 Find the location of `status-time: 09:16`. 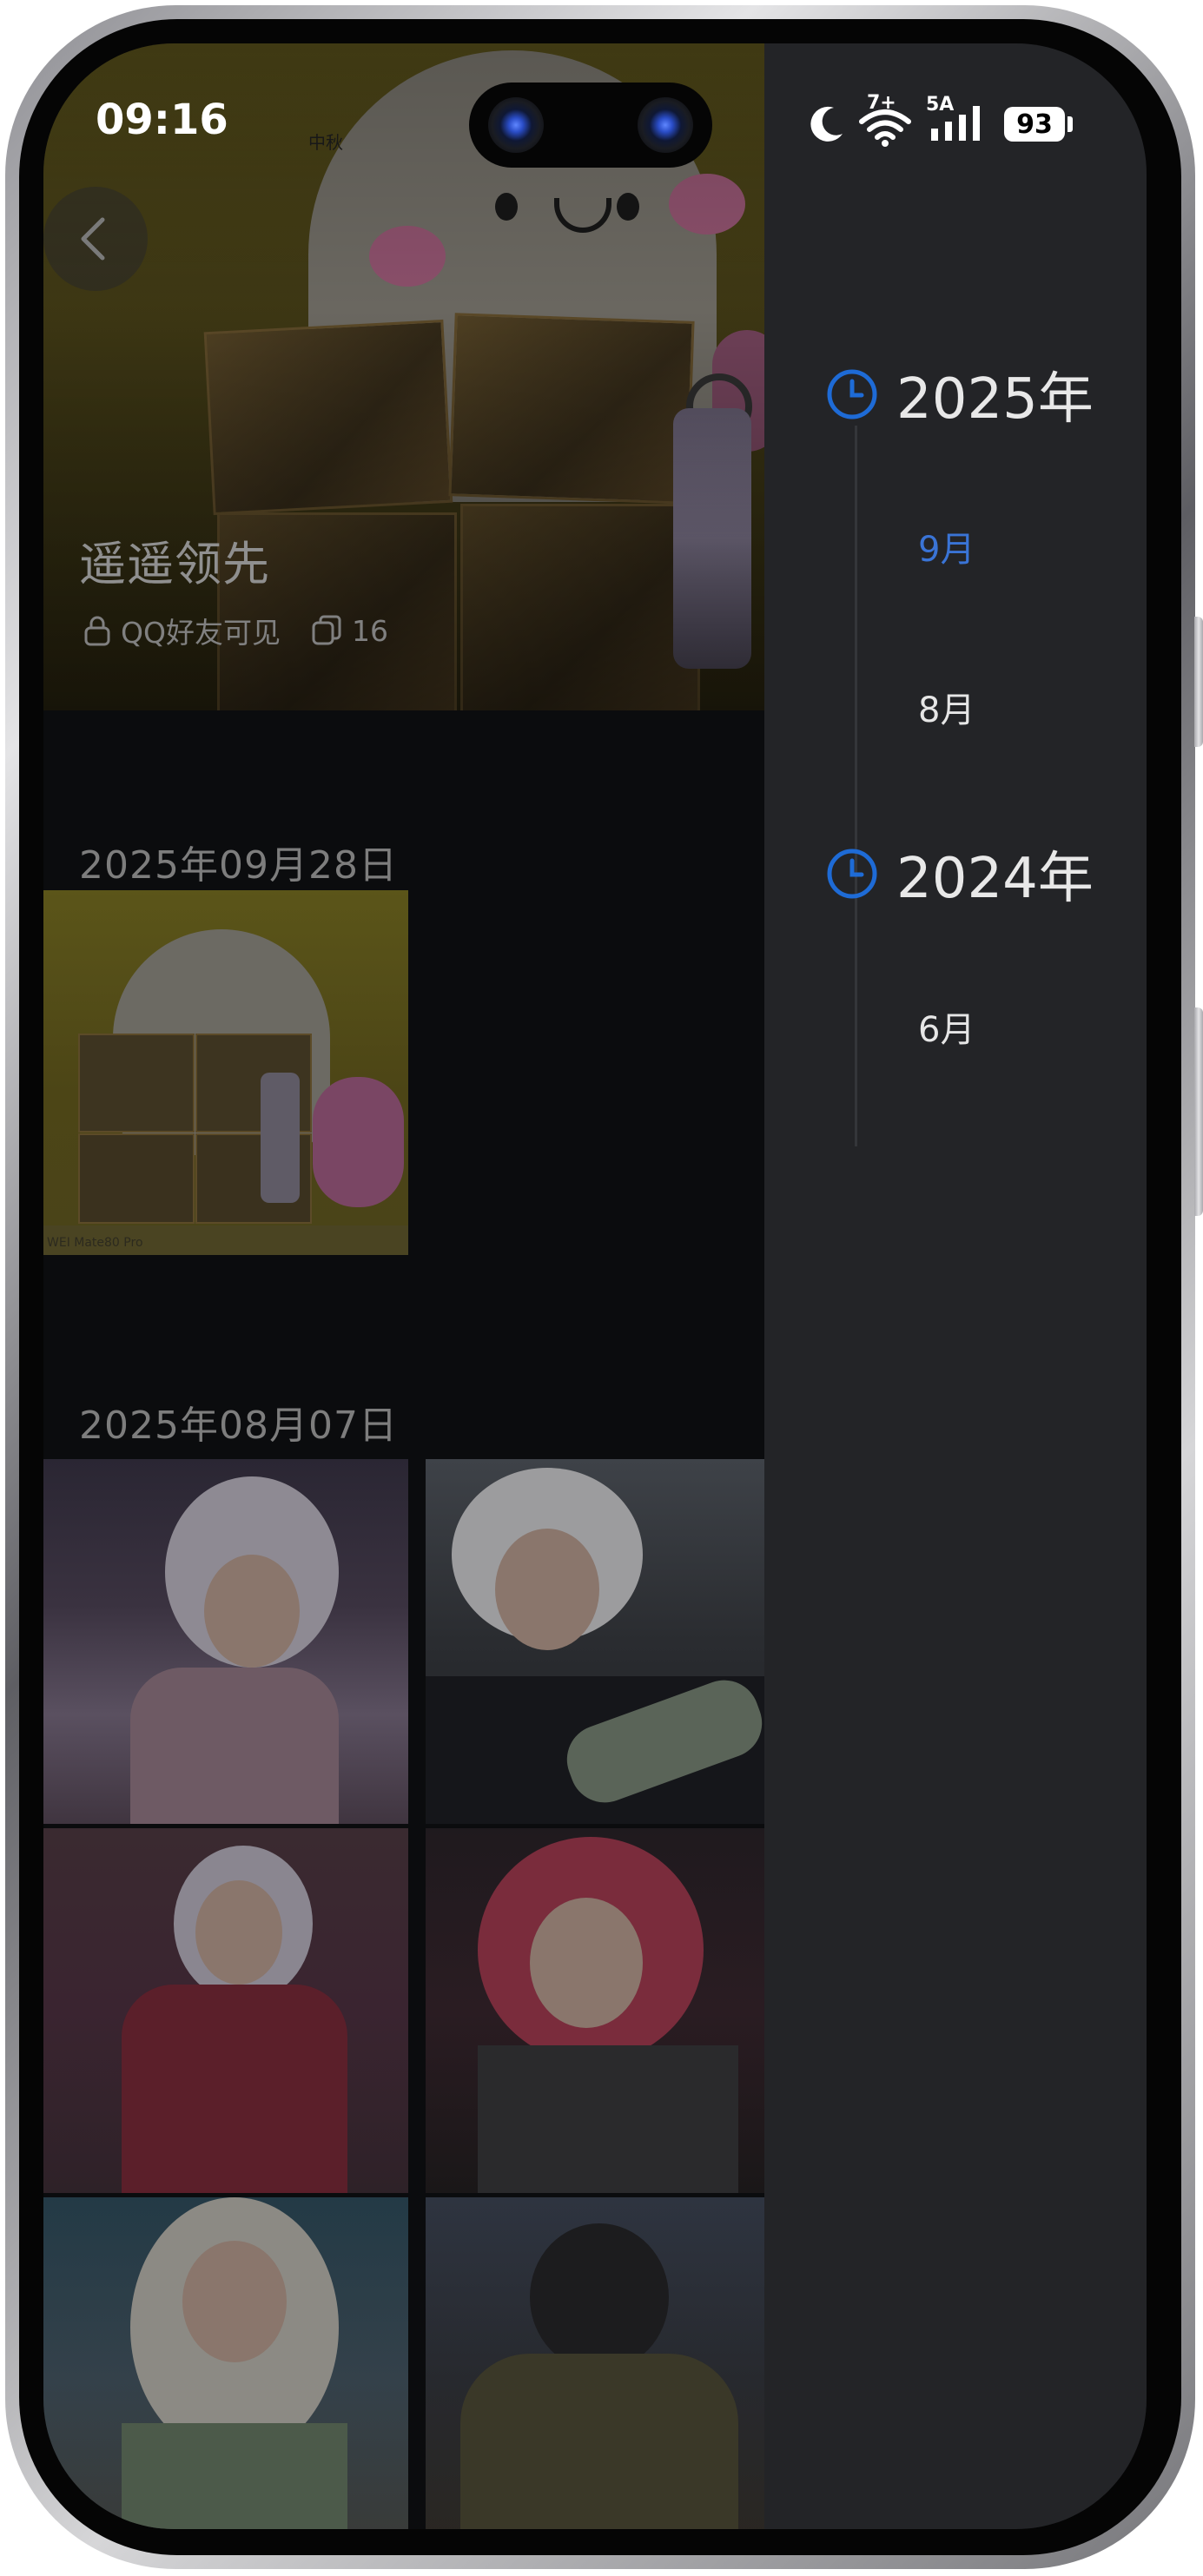

status-time: 09:16 is located at coordinates (162, 120).